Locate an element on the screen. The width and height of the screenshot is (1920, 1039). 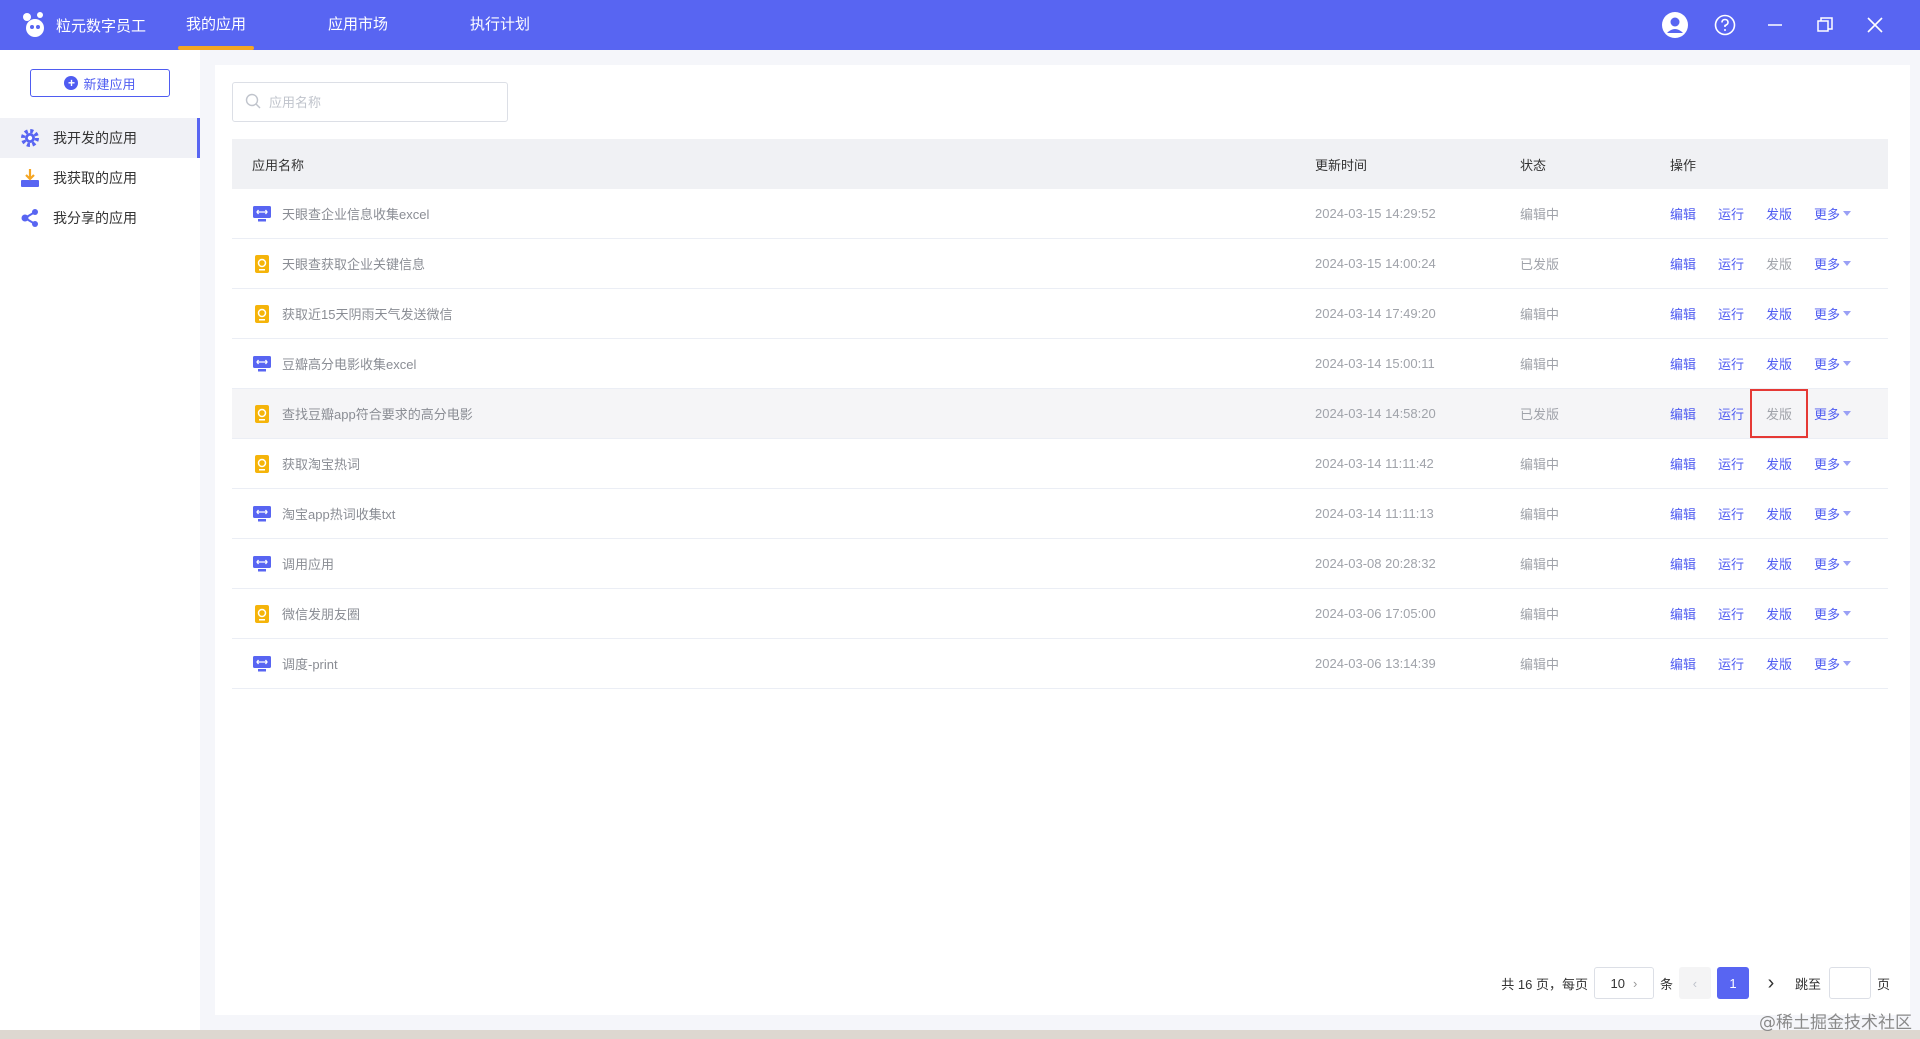
next-page-button: › is located at coordinates (1771, 983).